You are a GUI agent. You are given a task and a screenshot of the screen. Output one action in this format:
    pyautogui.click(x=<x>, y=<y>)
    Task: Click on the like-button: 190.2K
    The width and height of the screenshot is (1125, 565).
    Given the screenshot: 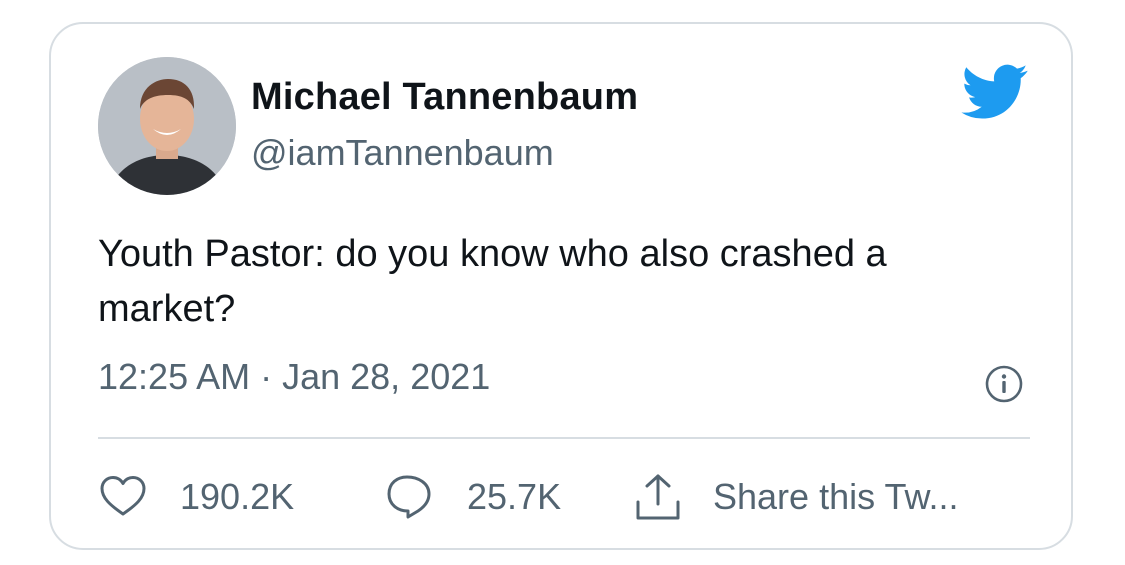 What is the action you would take?
    pyautogui.click(x=196, y=497)
    